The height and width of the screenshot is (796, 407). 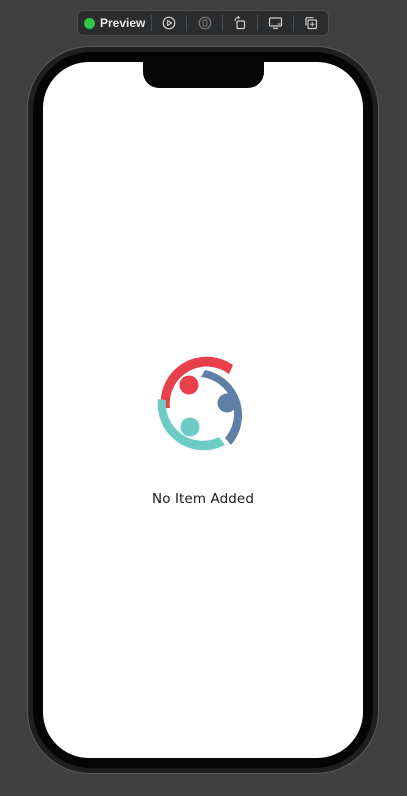 I want to click on selectable-mode-icon, so click(x=204, y=23).